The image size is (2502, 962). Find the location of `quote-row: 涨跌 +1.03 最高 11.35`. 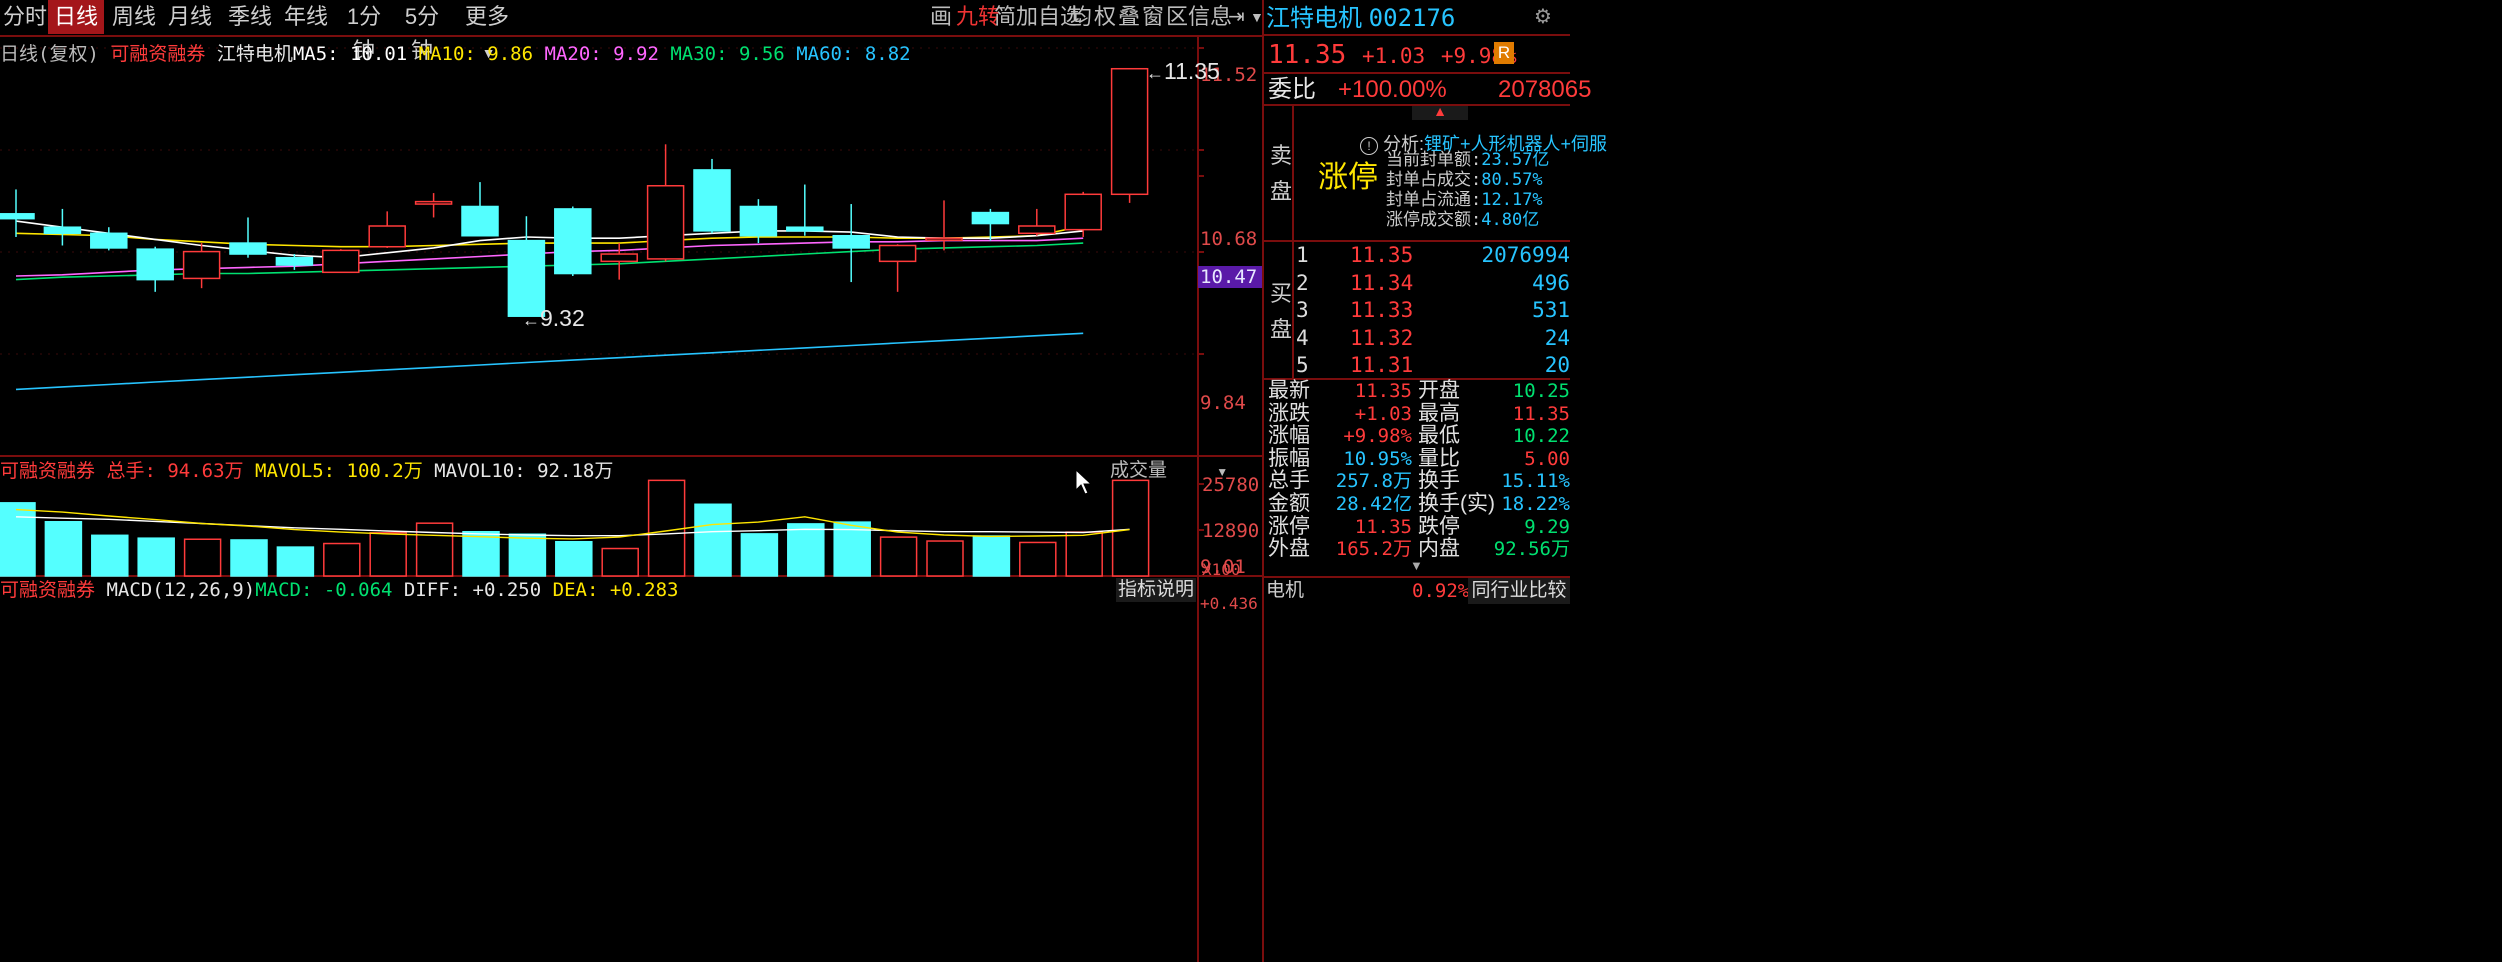

quote-row: 涨跌 +1.03 最高 11.35 is located at coordinates (1419, 414).